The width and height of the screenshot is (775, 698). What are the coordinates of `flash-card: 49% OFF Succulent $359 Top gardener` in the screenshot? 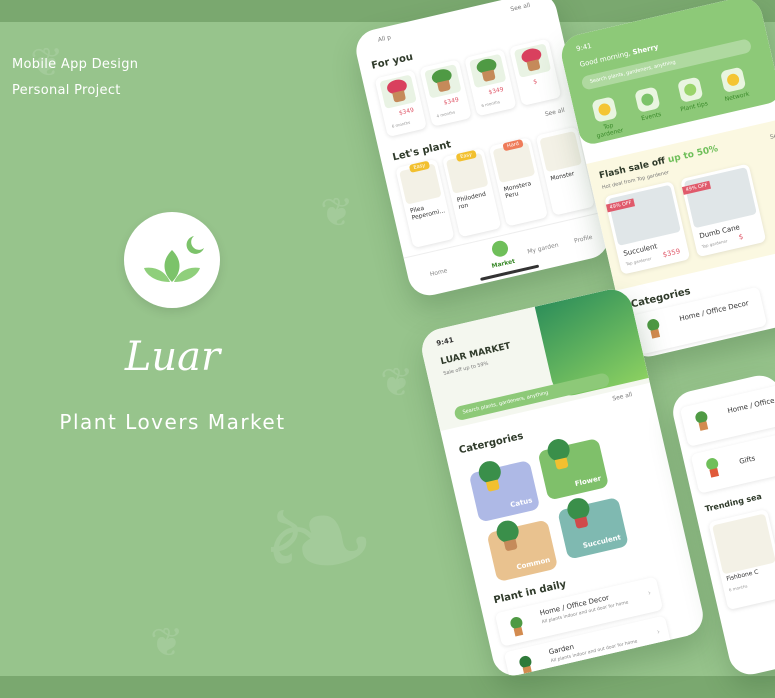 It's located at (647, 228).